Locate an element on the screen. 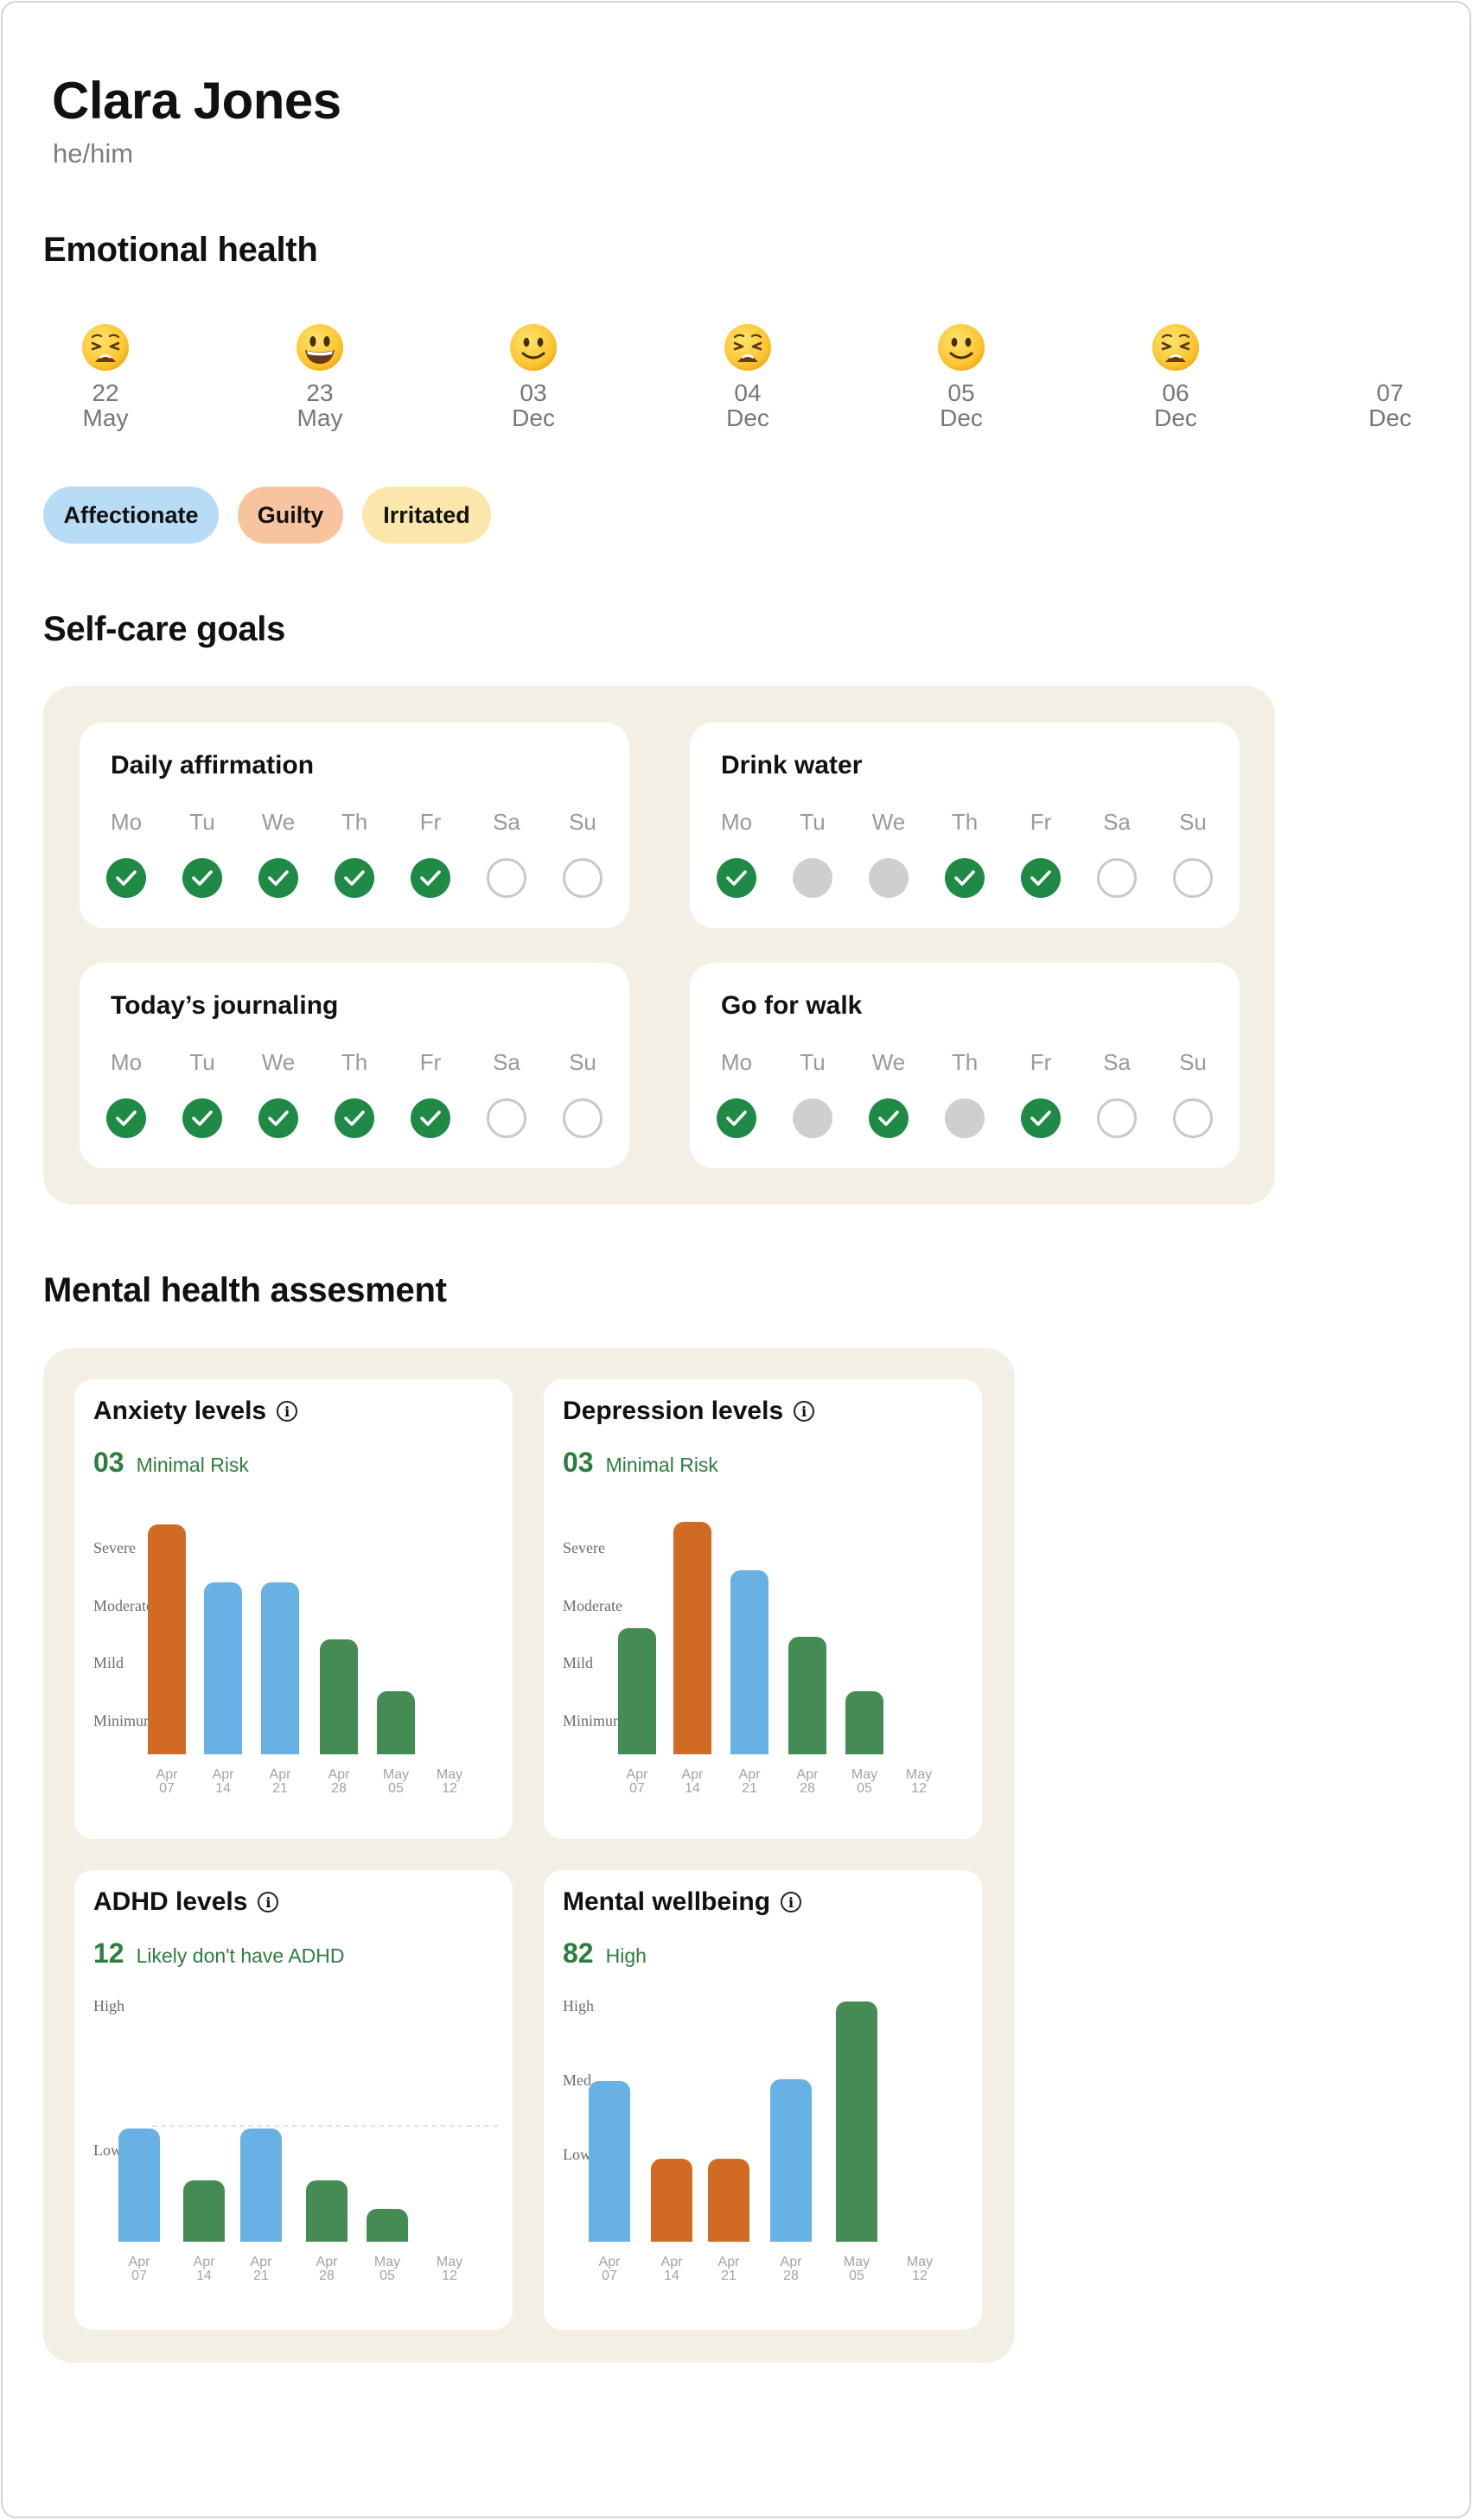 This screenshot has width=1473, height=2520. mood-entry: 23 May is located at coordinates (320, 376).